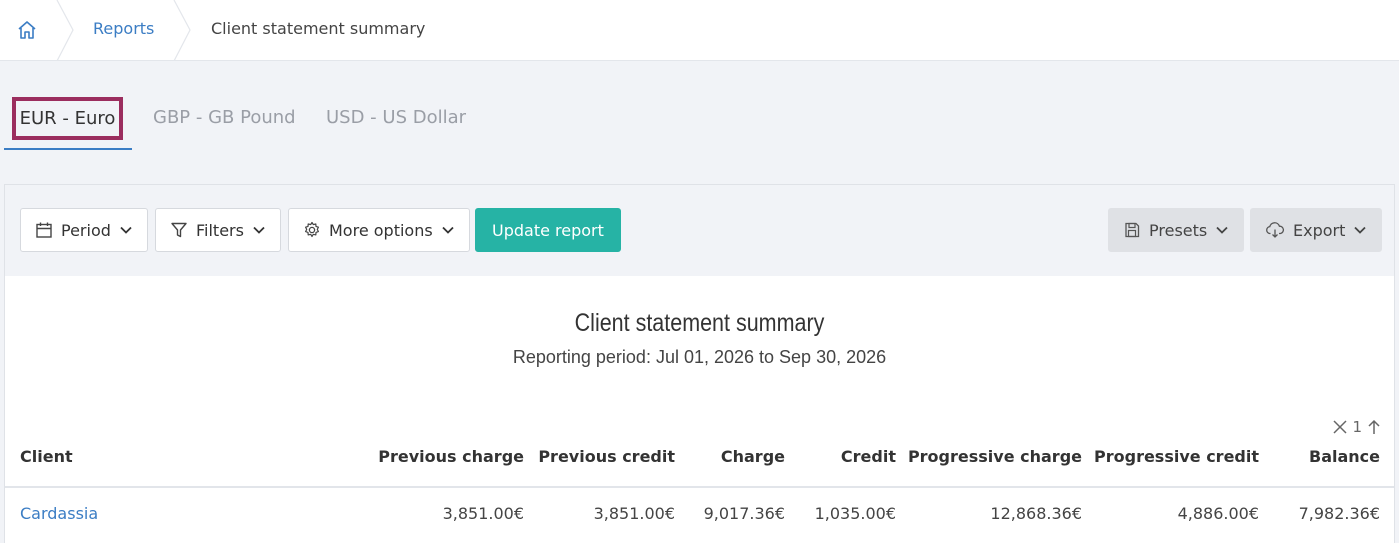 The width and height of the screenshot is (1399, 543). What do you see at coordinates (123, 28) in the screenshot?
I see `breadcrumb-reports-link: Reports` at bounding box center [123, 28].